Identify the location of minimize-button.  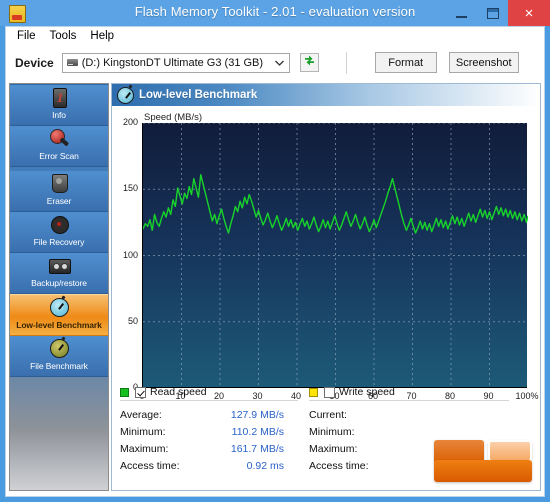
(461, 13).